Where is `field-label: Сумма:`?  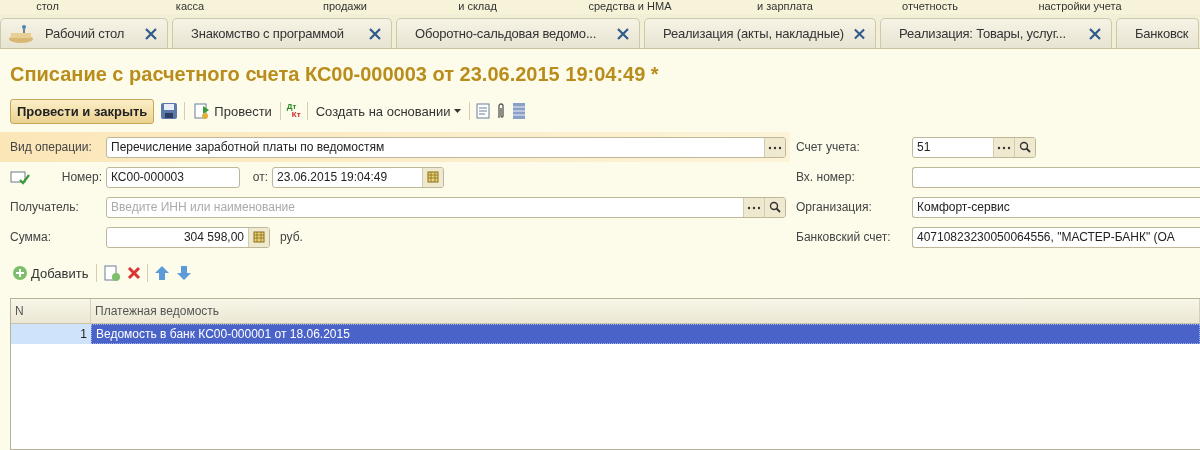
field-label: Сумма: is located at coordinates (31, 237).